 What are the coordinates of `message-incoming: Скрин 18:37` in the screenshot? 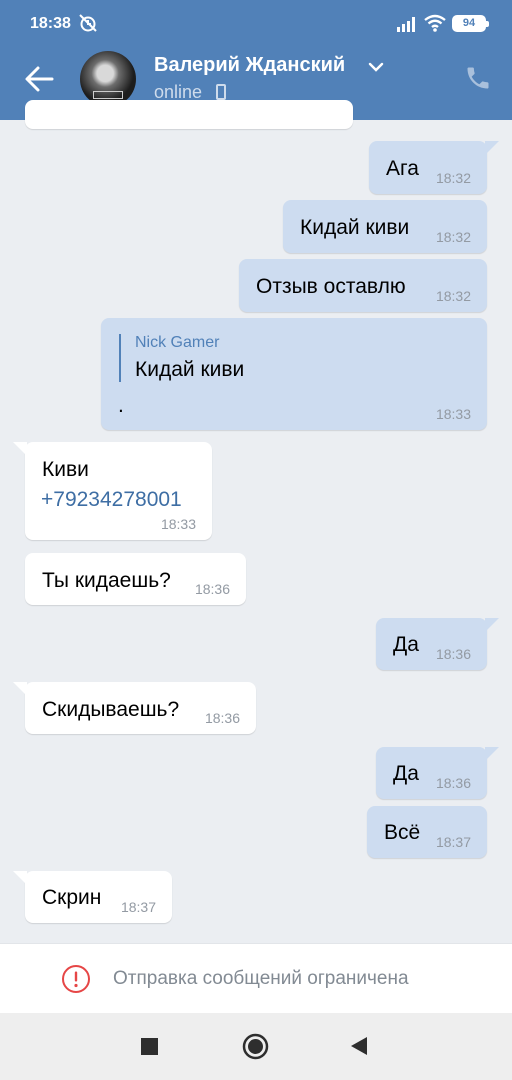 It's located at (92, 897).